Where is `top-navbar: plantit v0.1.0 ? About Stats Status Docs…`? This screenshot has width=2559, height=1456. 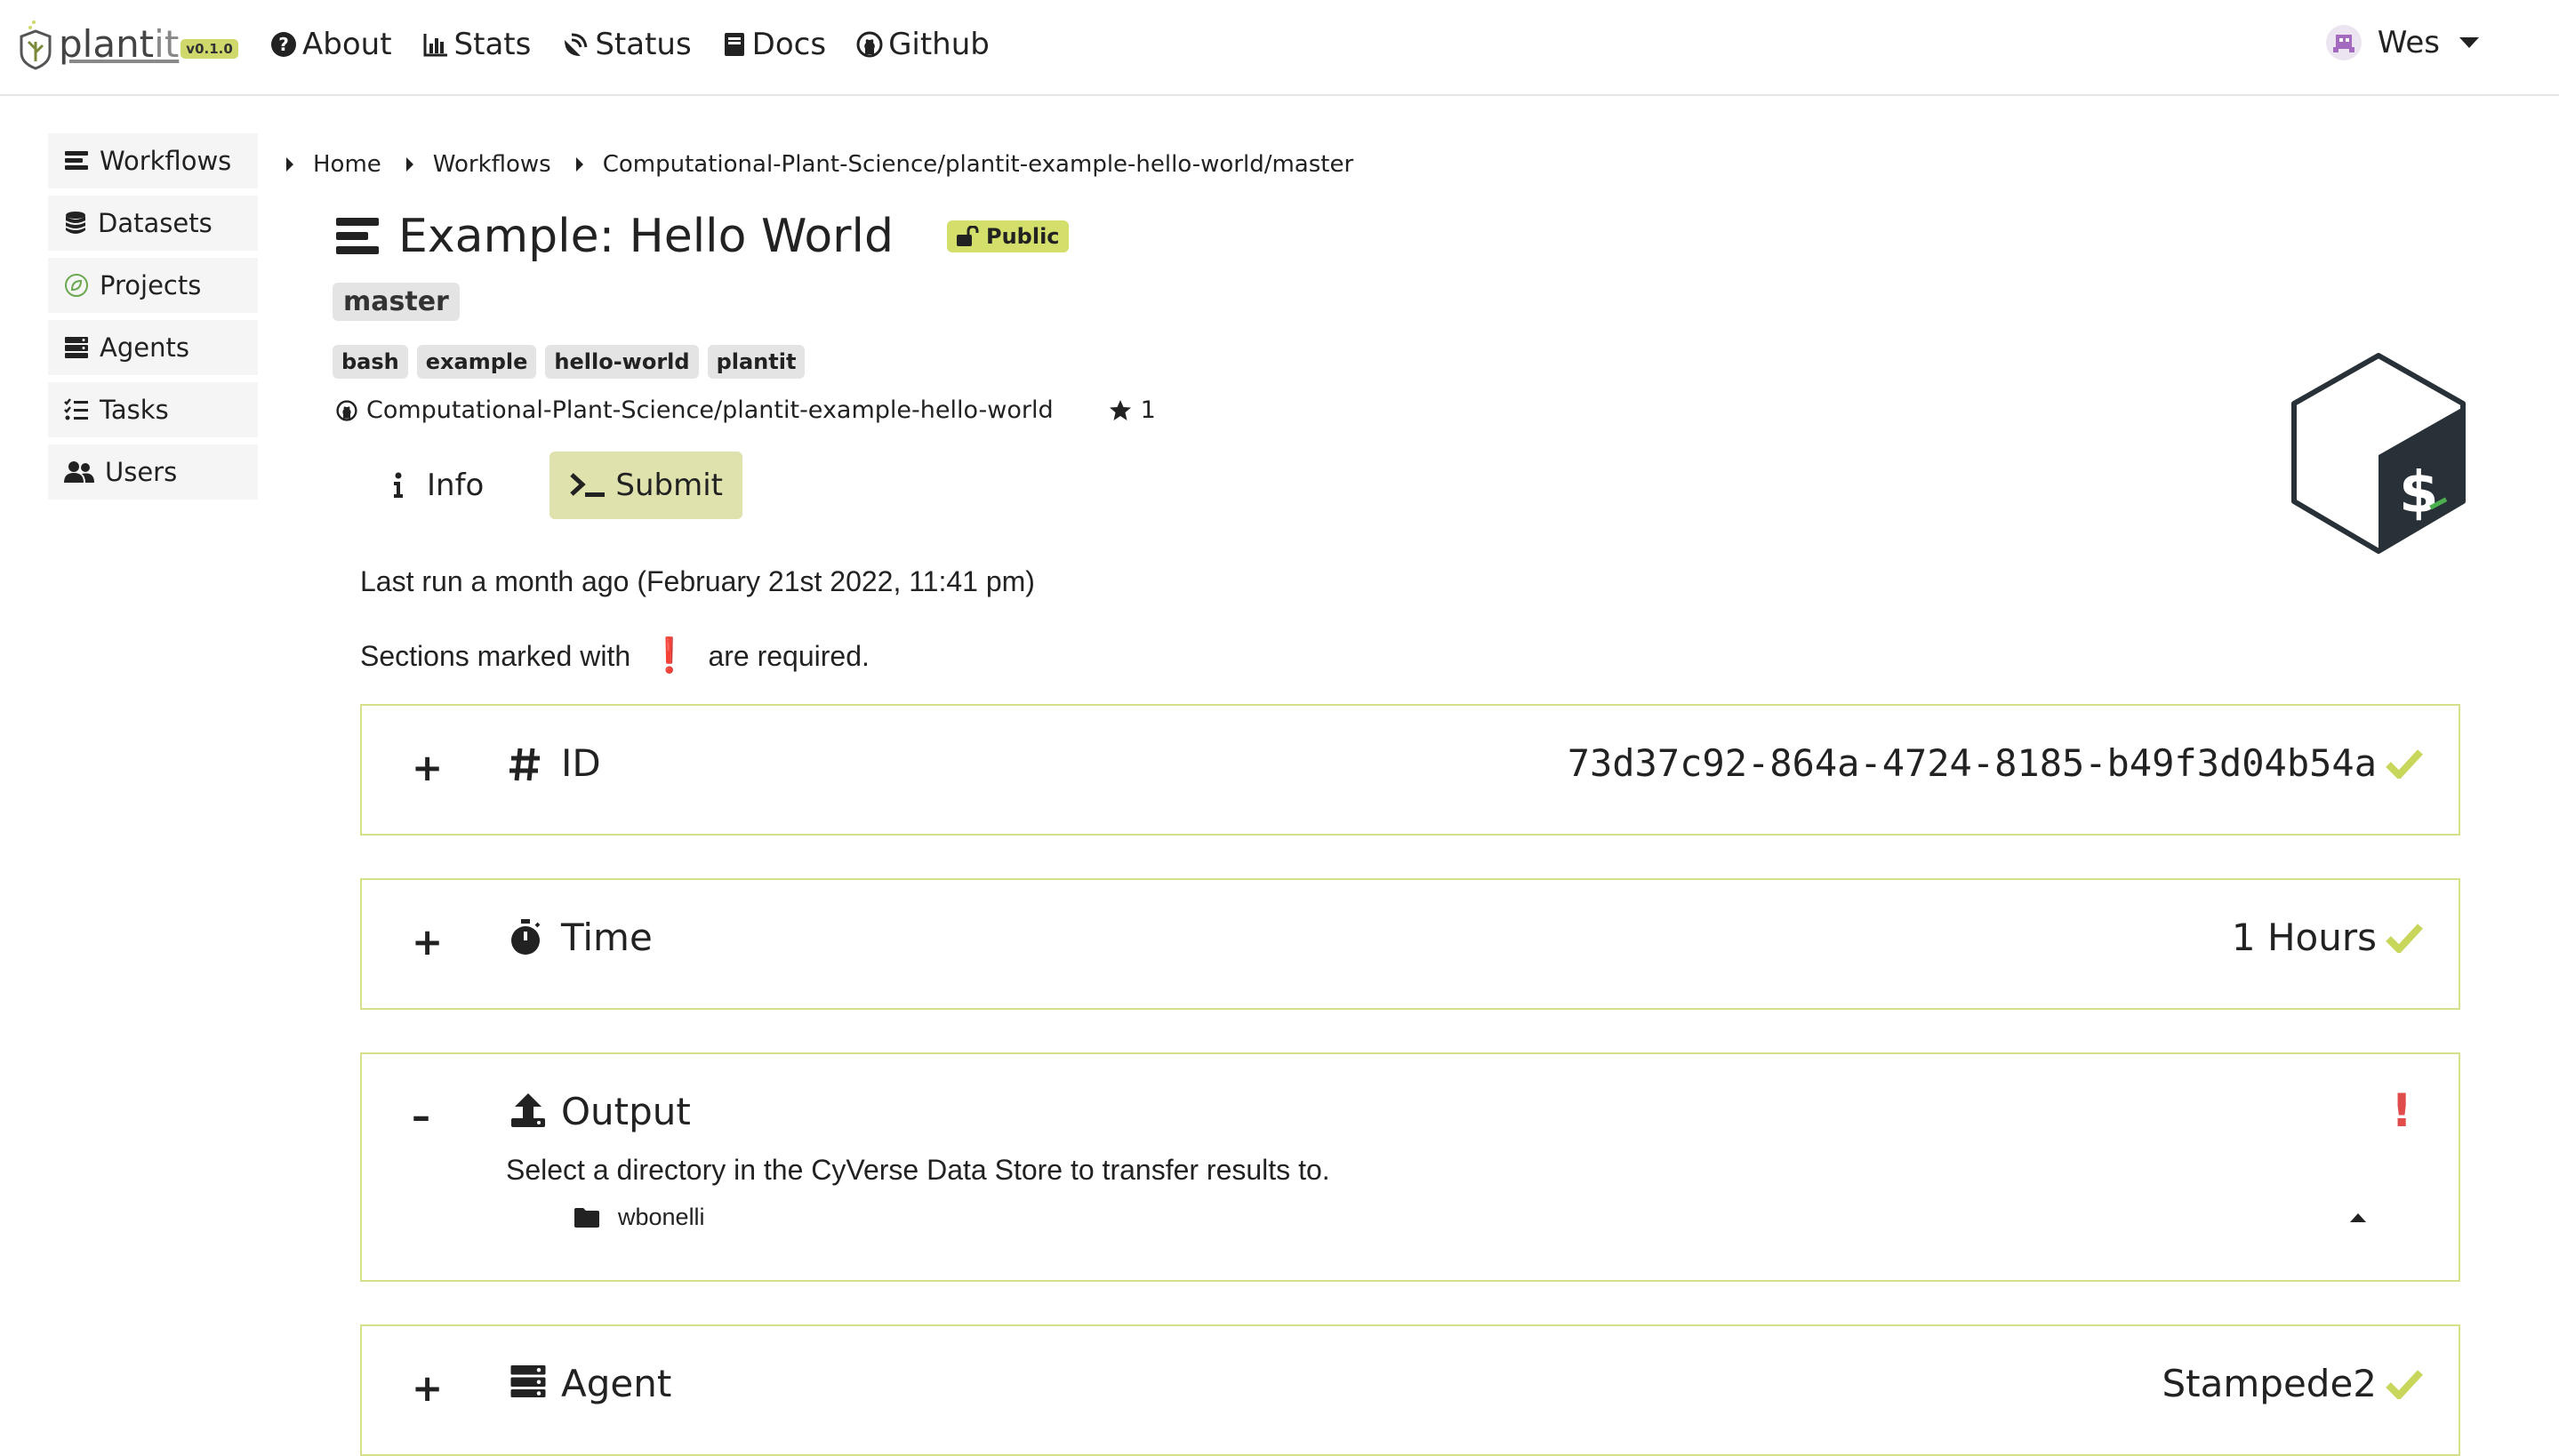 top-navbar: plantit v0.1.0 ? About Stats Status Docs… is located at coordinates (1279, 48).